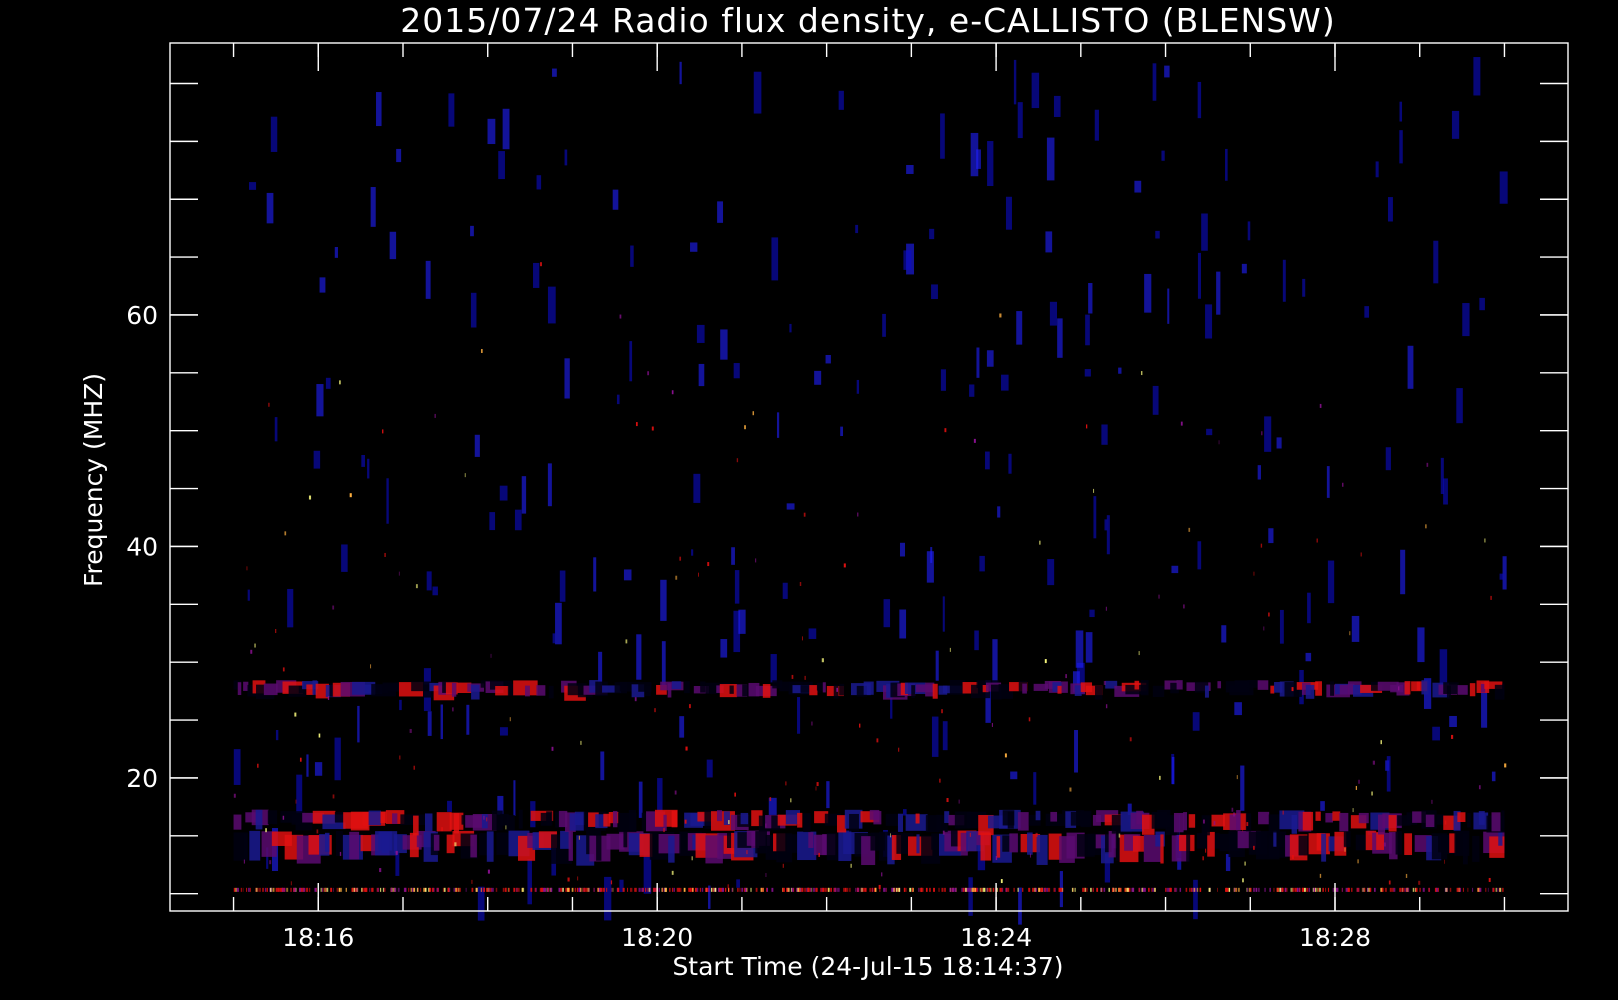 This screenshot has height=1000, width=1618. What do you see at coordinates (142, 778) in the screenshot?
I see `y-tick-label: 20` at bounding box center [142, 778].